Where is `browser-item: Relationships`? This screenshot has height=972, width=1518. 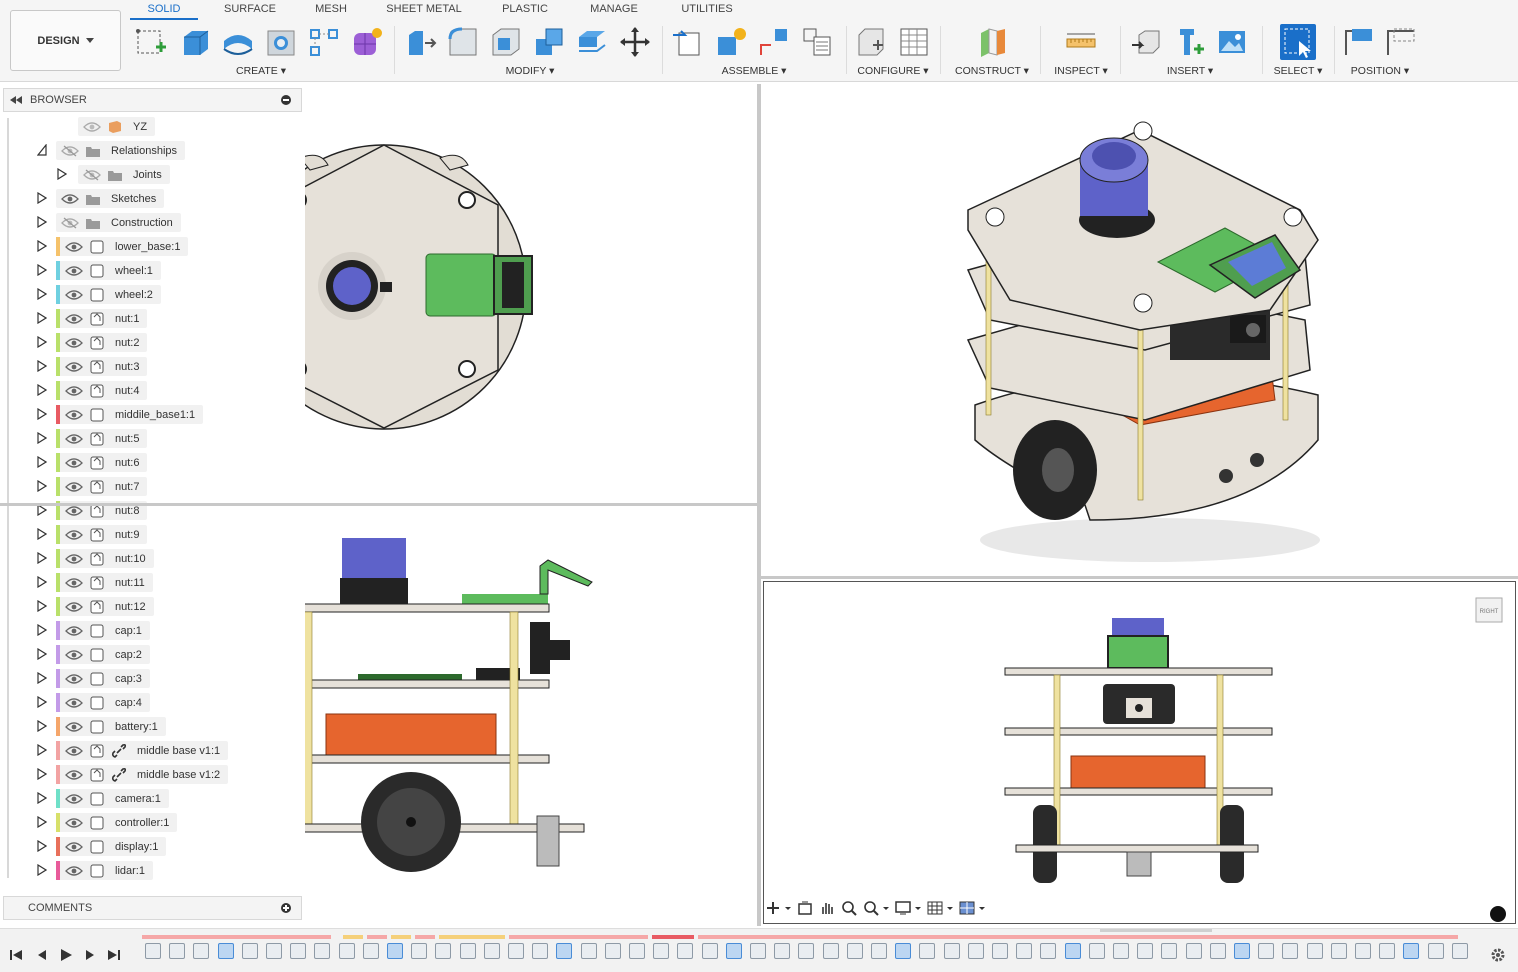 browser-item: Relationships is located at coordinates (150, 150).